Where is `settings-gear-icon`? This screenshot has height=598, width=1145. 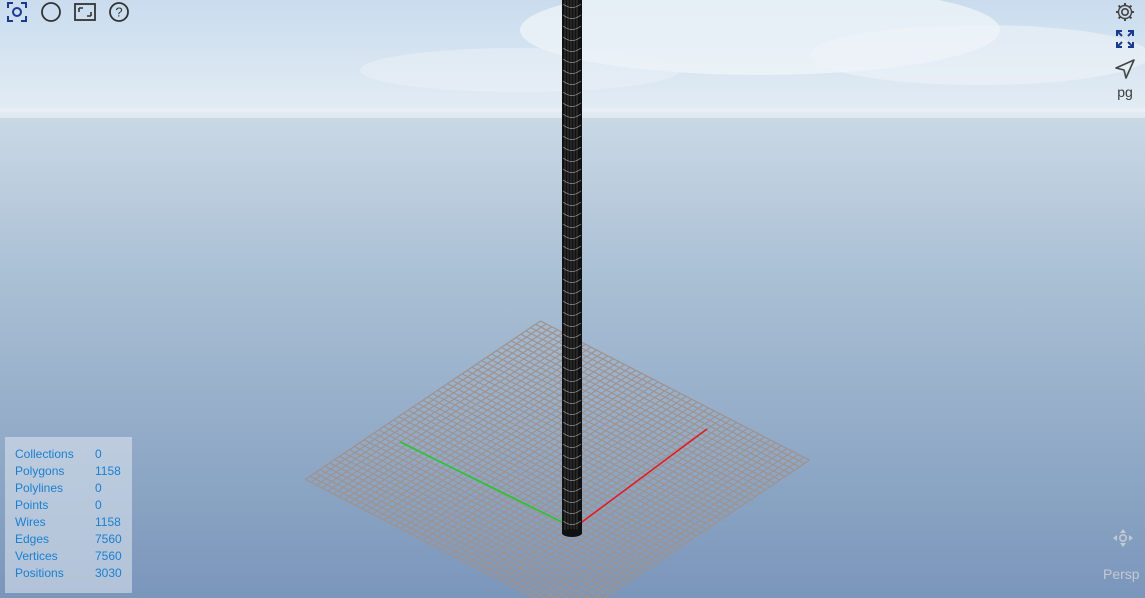
settings-gear-icon is located at coordinates (1125, 12).